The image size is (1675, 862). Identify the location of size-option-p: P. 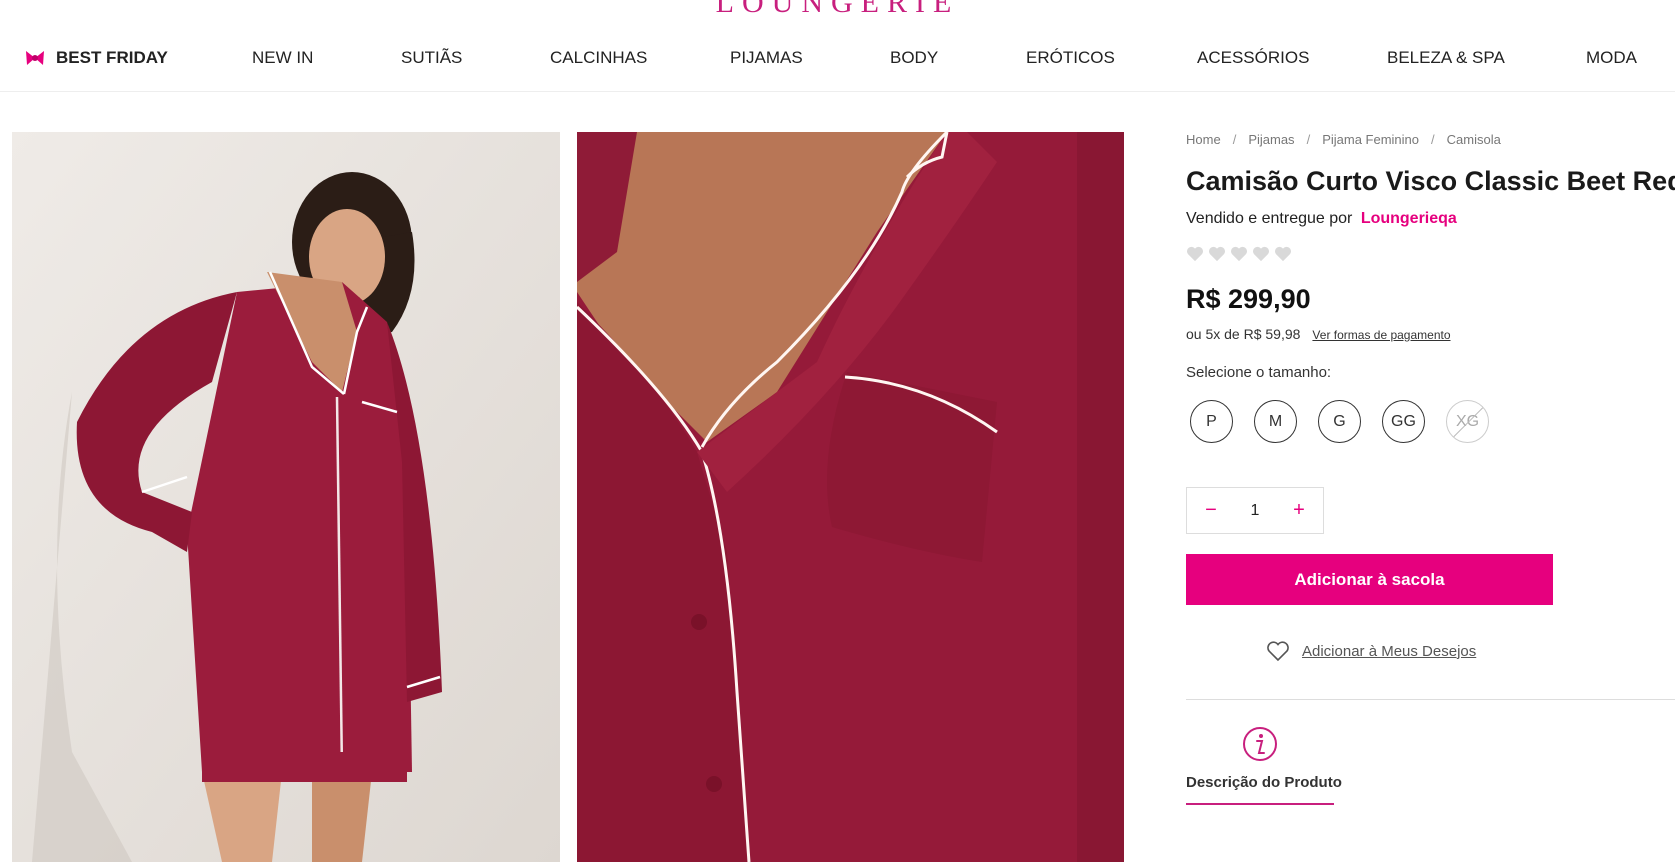
(1211, 421).